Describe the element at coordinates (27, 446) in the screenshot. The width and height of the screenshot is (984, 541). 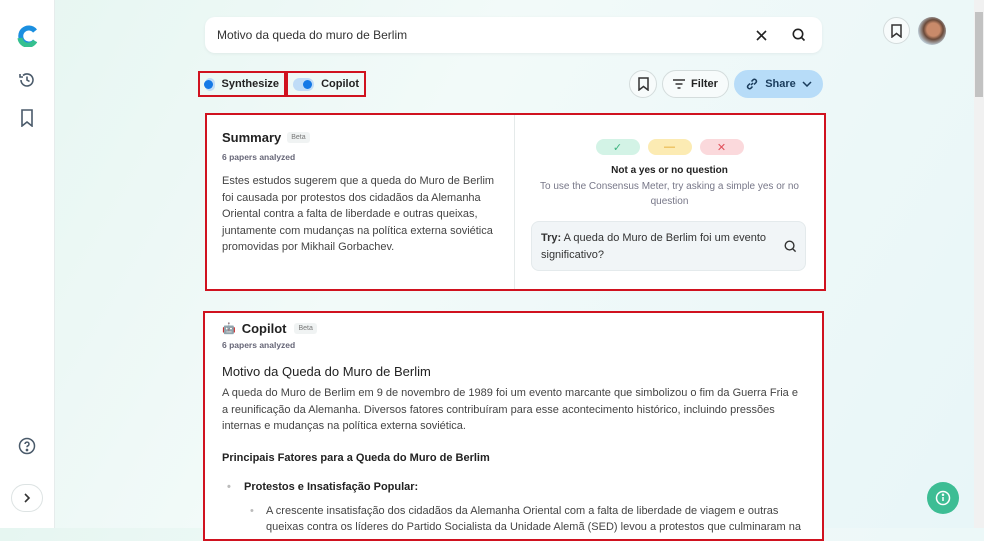
I see `help-icon` at that location.